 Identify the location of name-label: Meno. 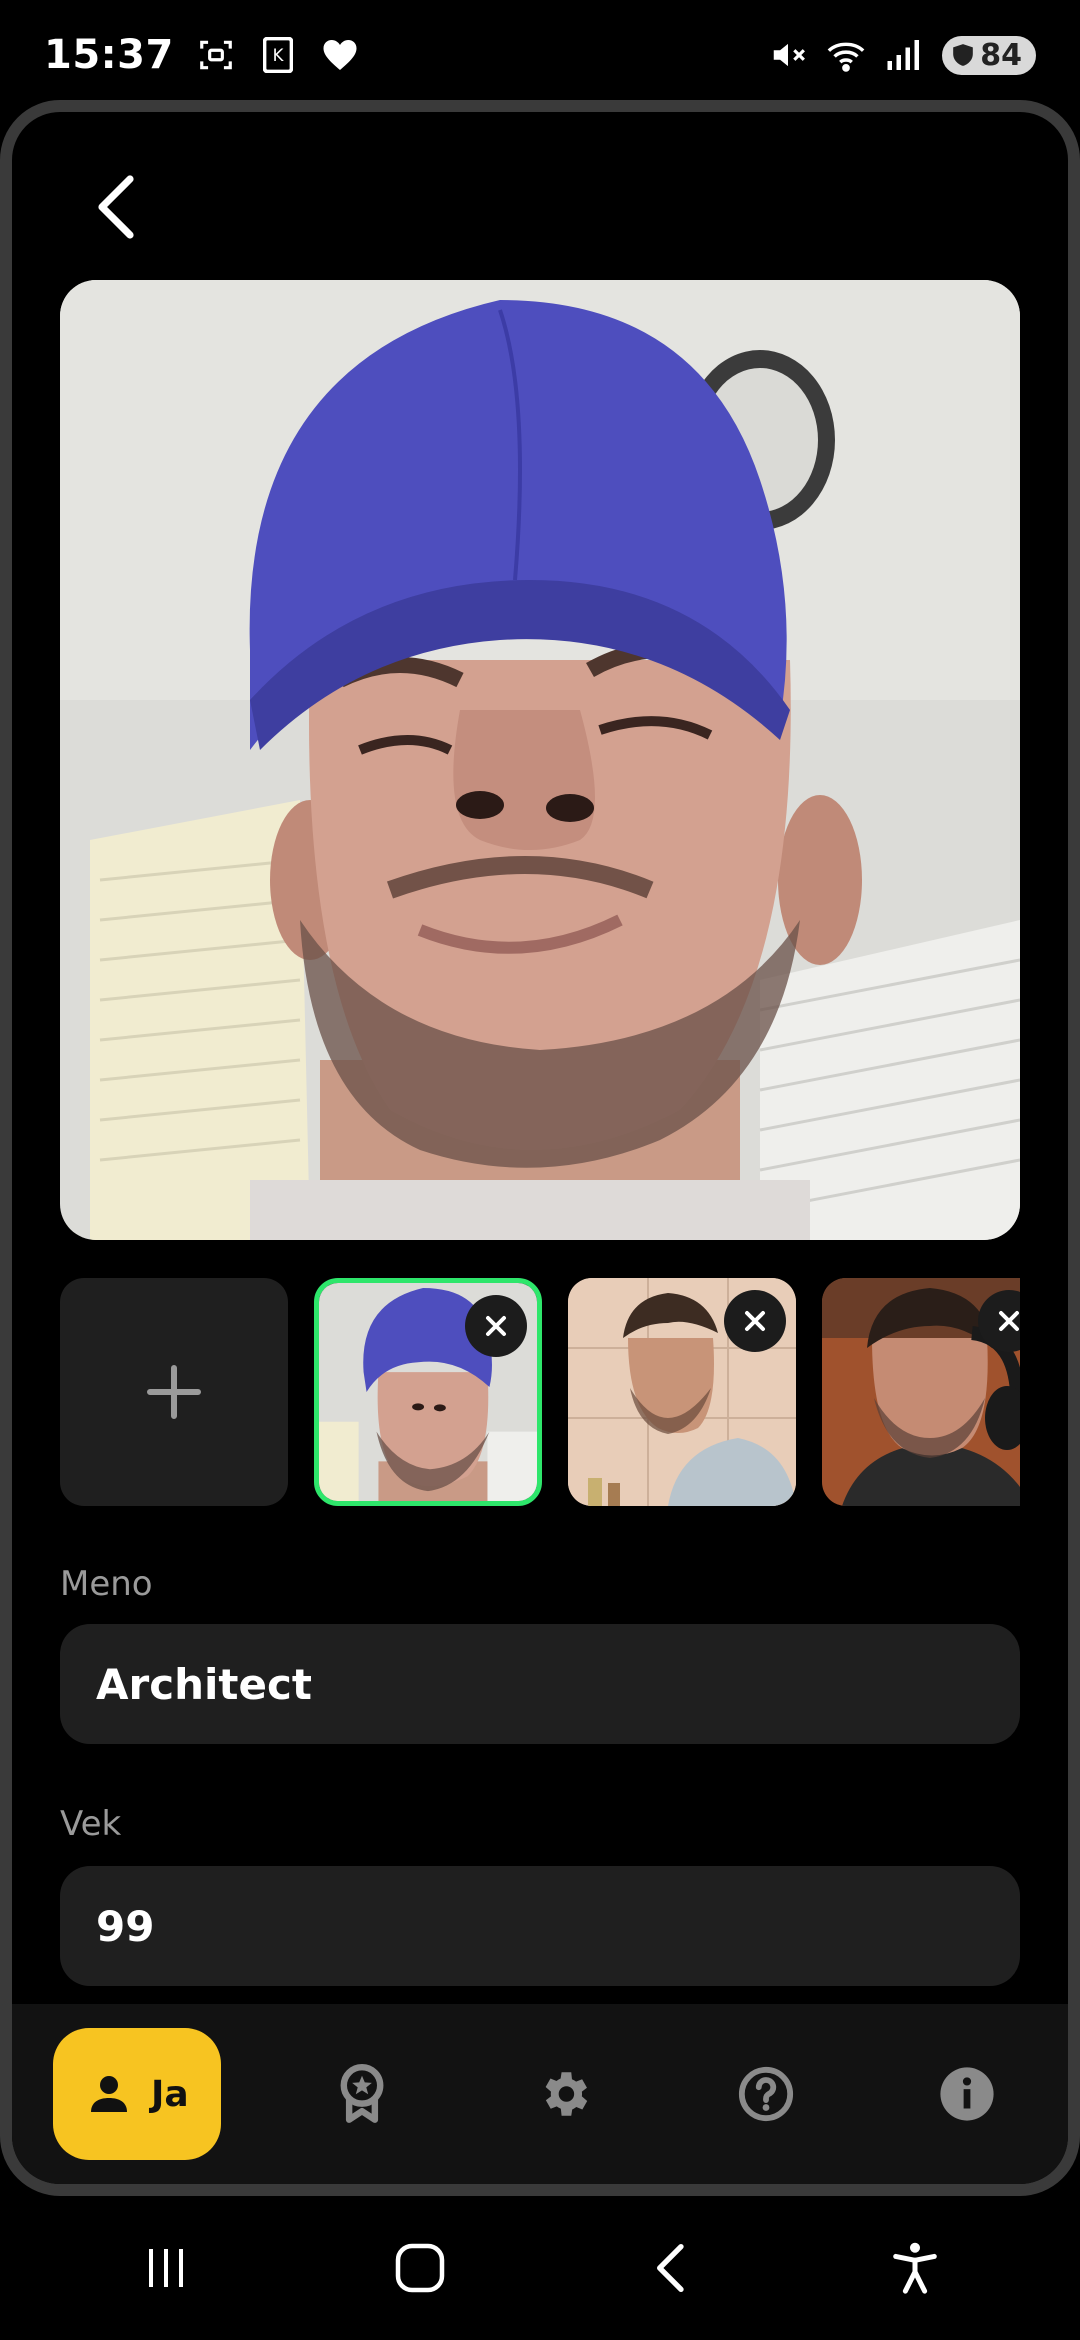
(106, 1584).